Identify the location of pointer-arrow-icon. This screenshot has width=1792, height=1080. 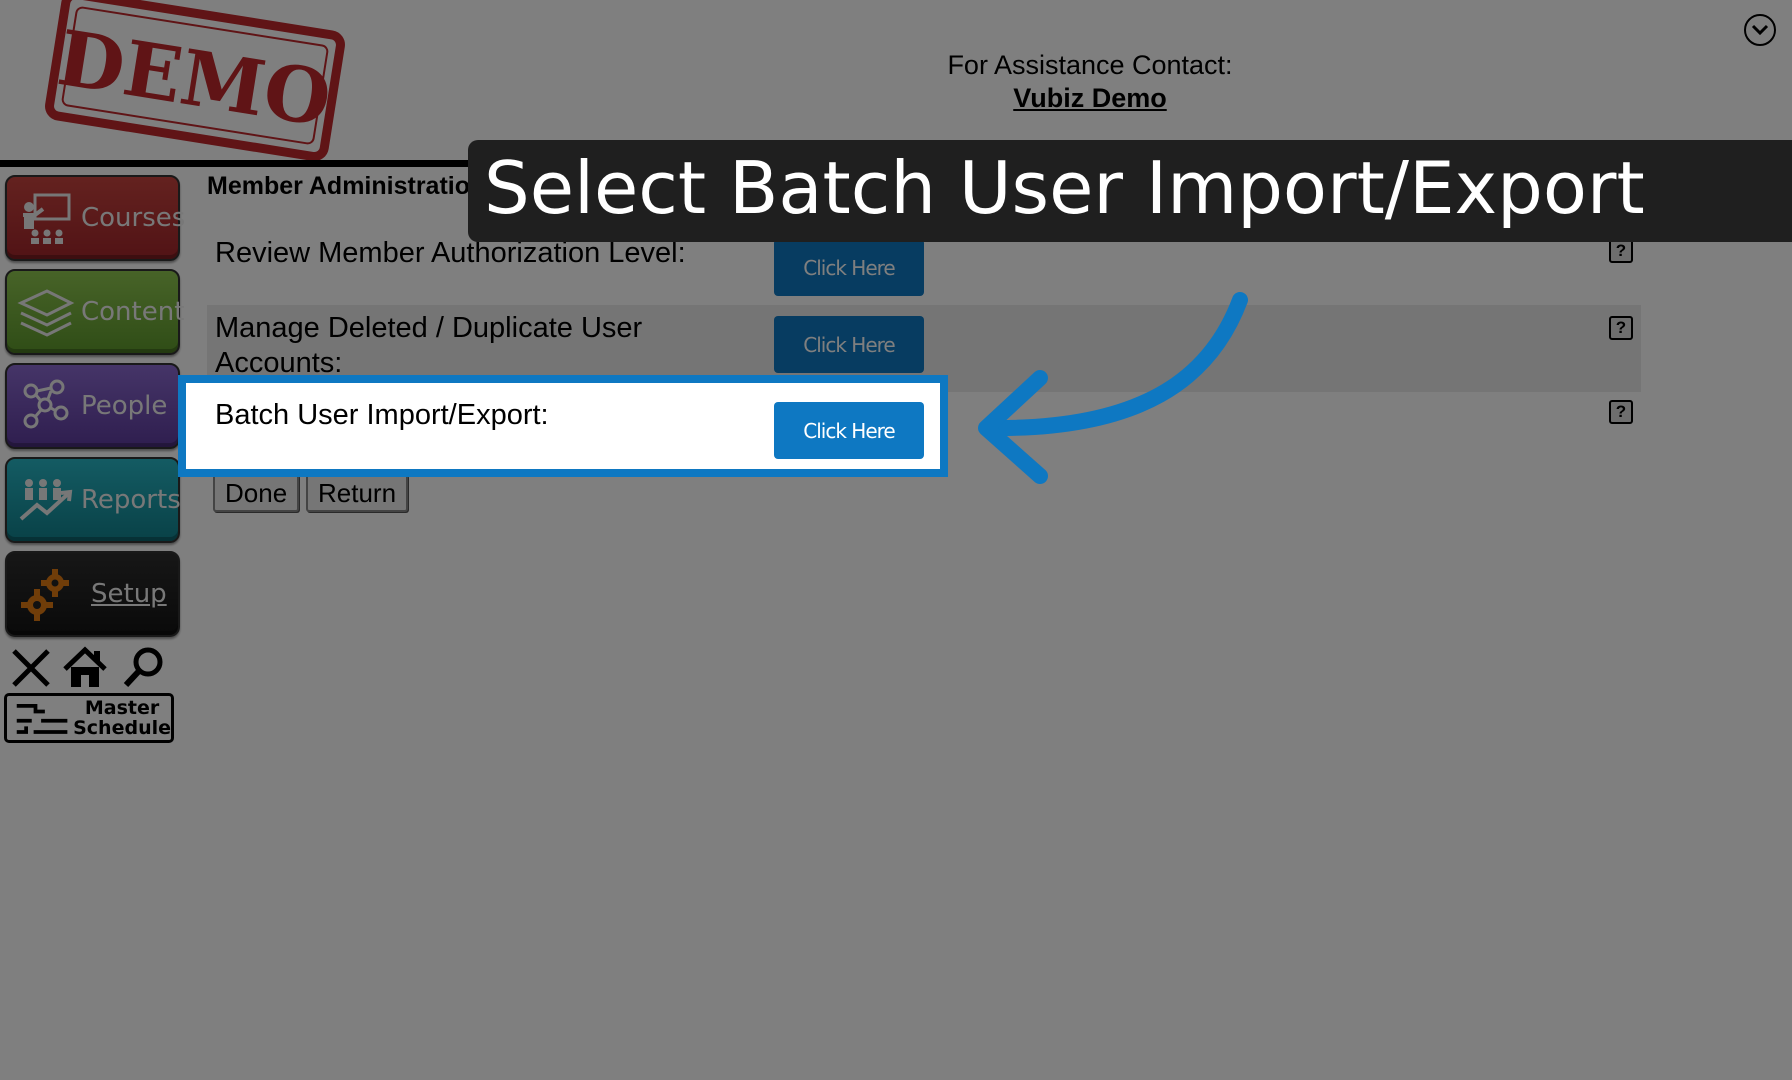
(1113, 388).